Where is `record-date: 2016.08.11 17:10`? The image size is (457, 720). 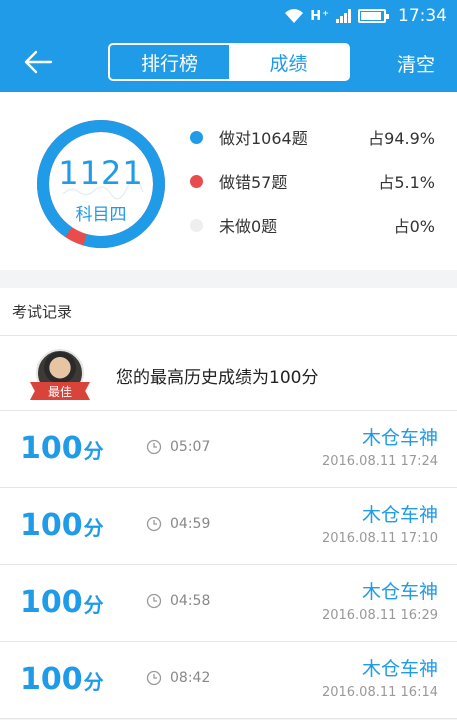
record-date: 2016.08.11 17:10 is located at coordinates (379, 538).